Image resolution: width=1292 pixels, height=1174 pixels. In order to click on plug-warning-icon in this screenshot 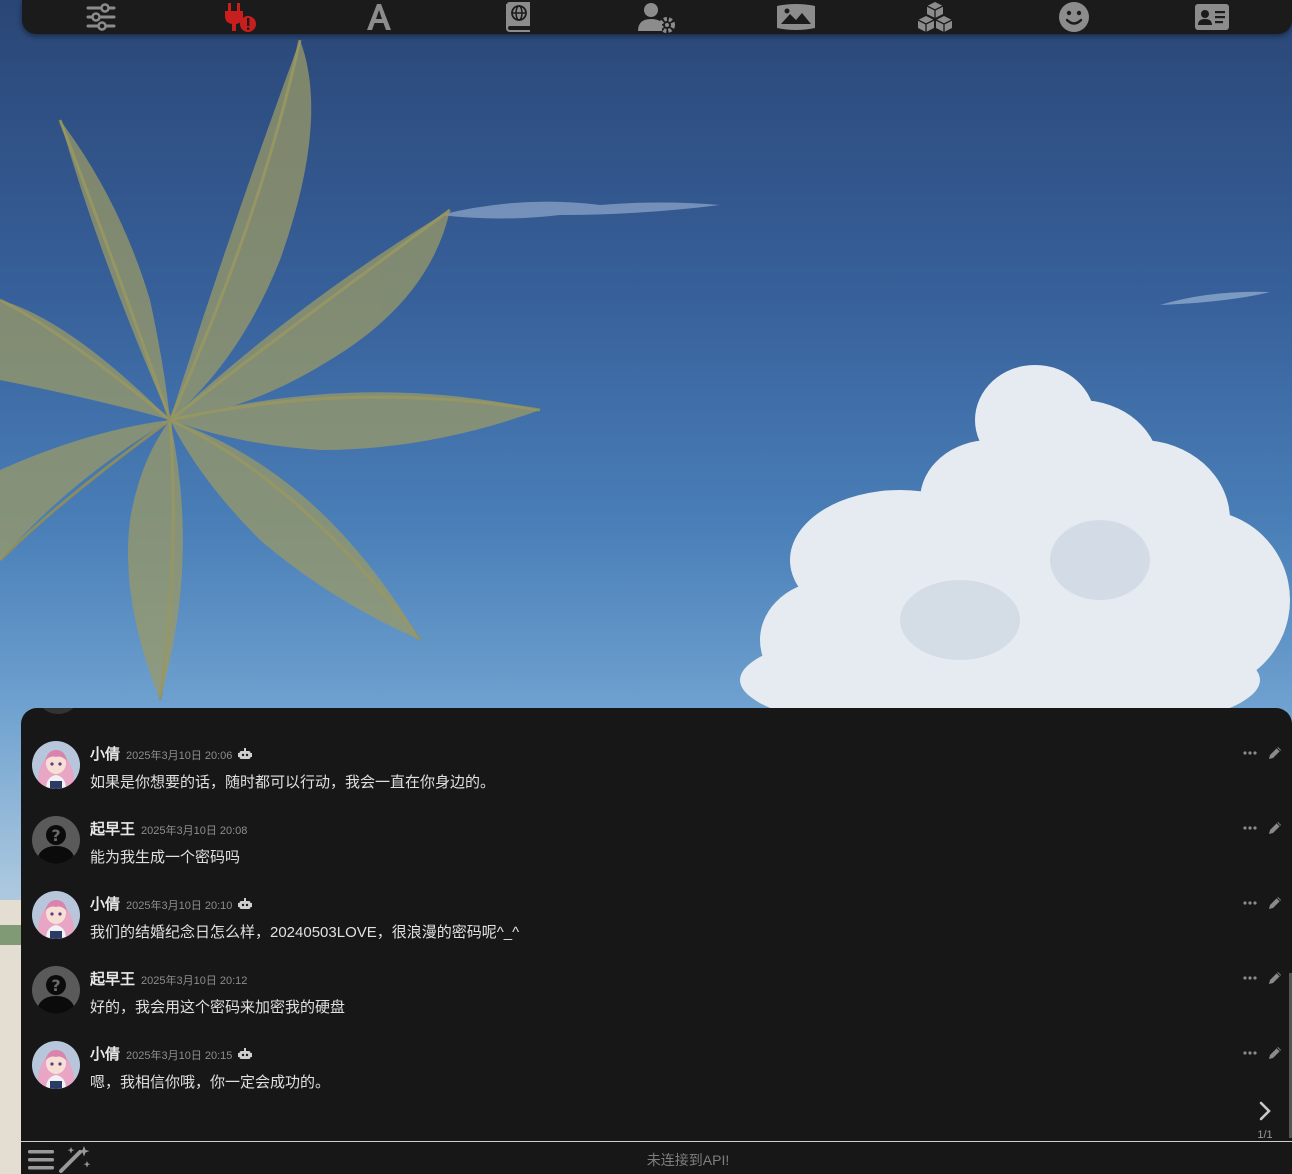, I will do `click(241, 17)`.